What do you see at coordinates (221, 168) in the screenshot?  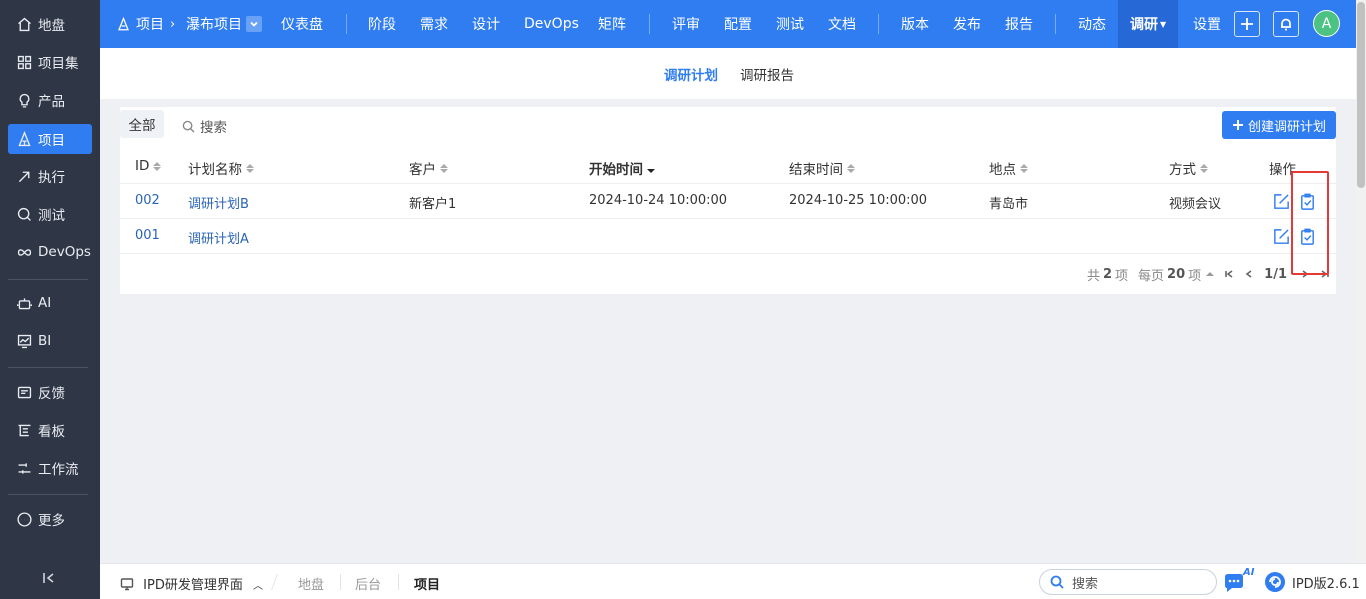 I see `column-name: 计划名称` at bounding box center [221, 168].